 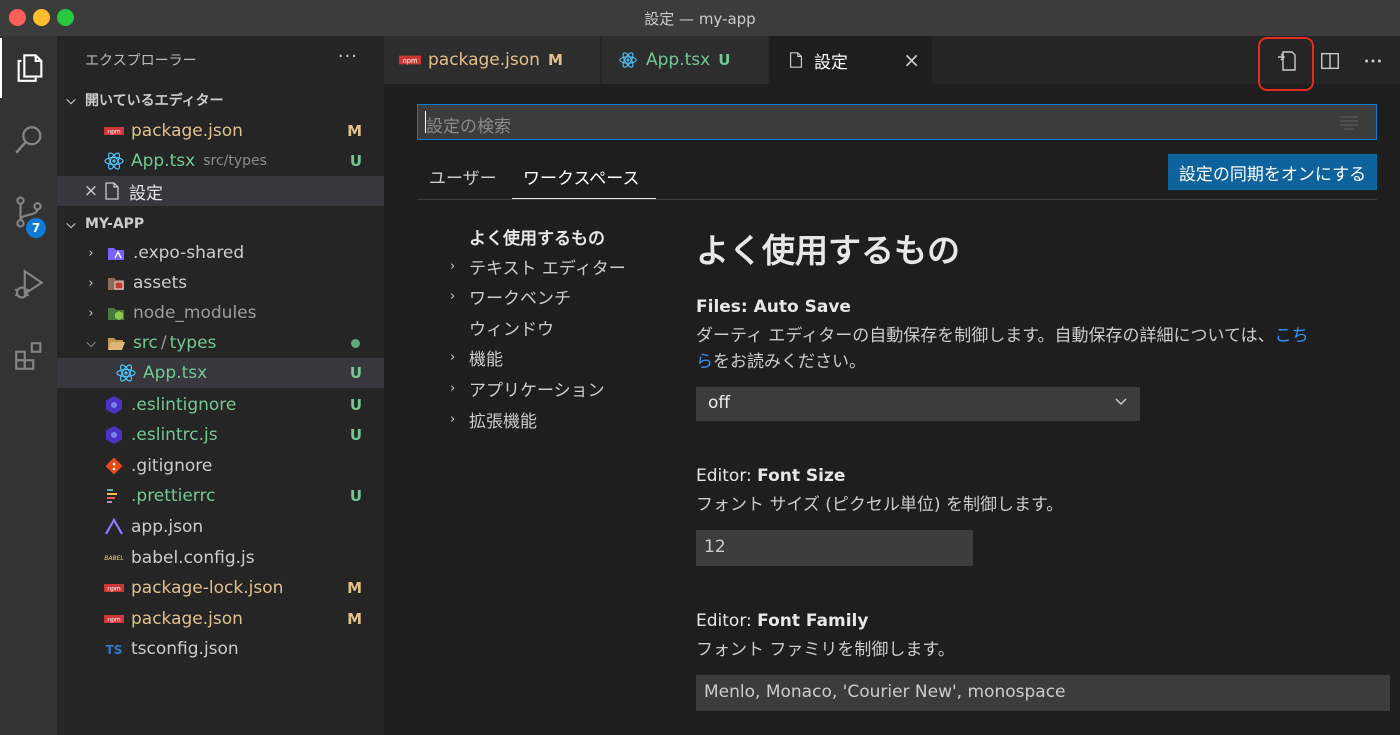 I want to click on close-tab-button: ×, so click(x=911, y=60).